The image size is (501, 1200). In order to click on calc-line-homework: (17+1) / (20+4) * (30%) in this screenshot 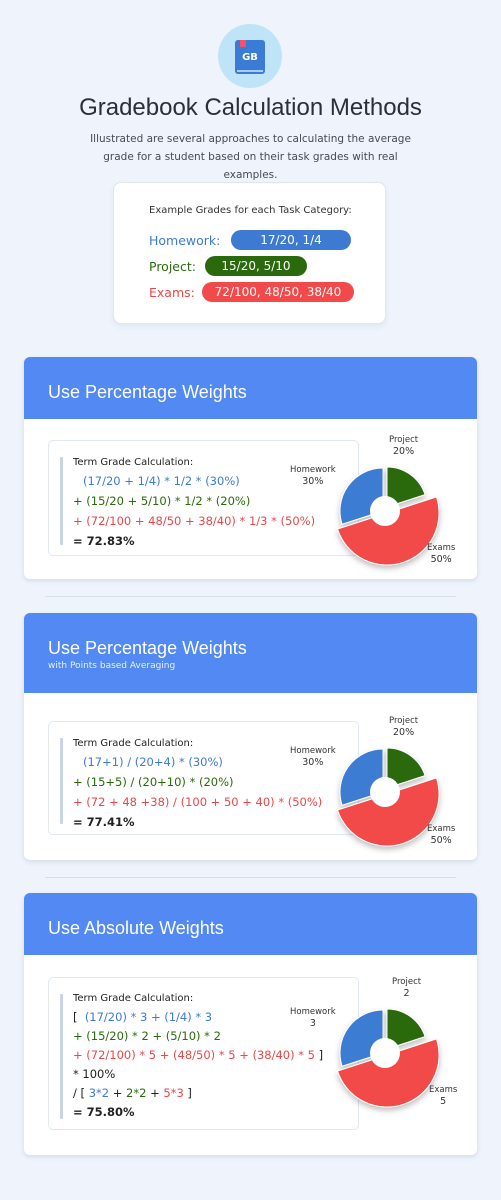, I will do `click(153, 762)`.